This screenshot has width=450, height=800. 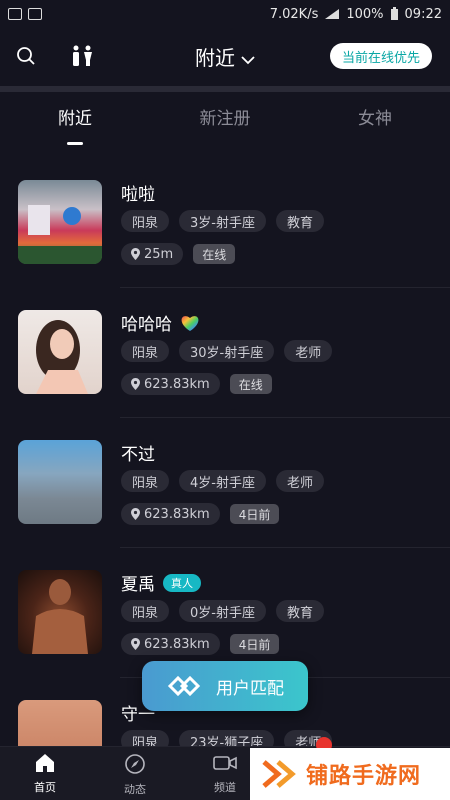 What do you see at coordinates (423, 14) in the screenshot?
I see `clock: 09:22` at bounding box center [423, 14].